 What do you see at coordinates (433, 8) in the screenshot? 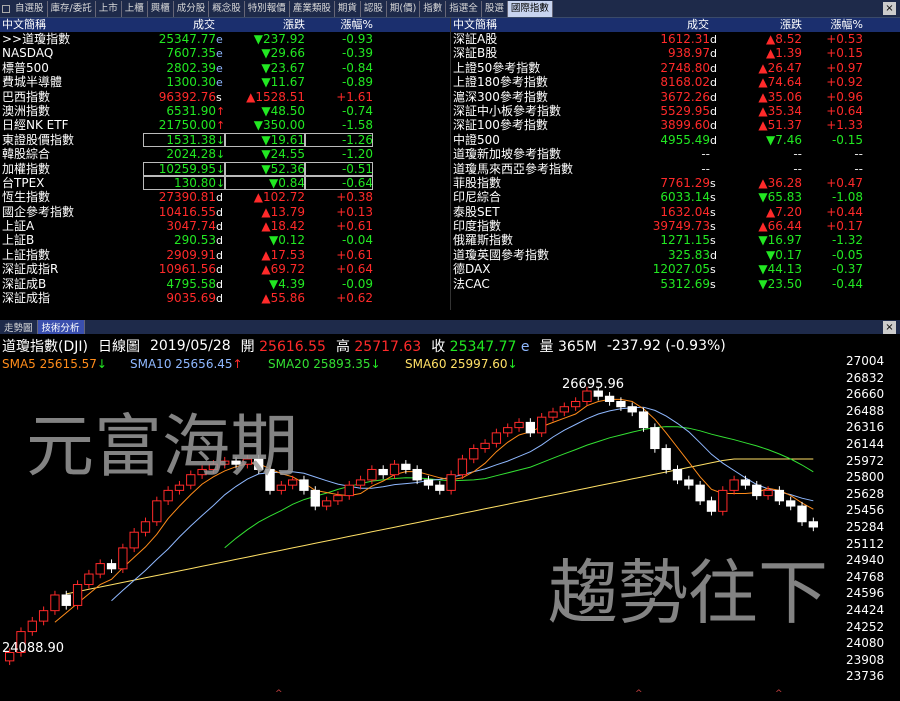
I see `tab-12: 指數` at bounding box center [433, 8].